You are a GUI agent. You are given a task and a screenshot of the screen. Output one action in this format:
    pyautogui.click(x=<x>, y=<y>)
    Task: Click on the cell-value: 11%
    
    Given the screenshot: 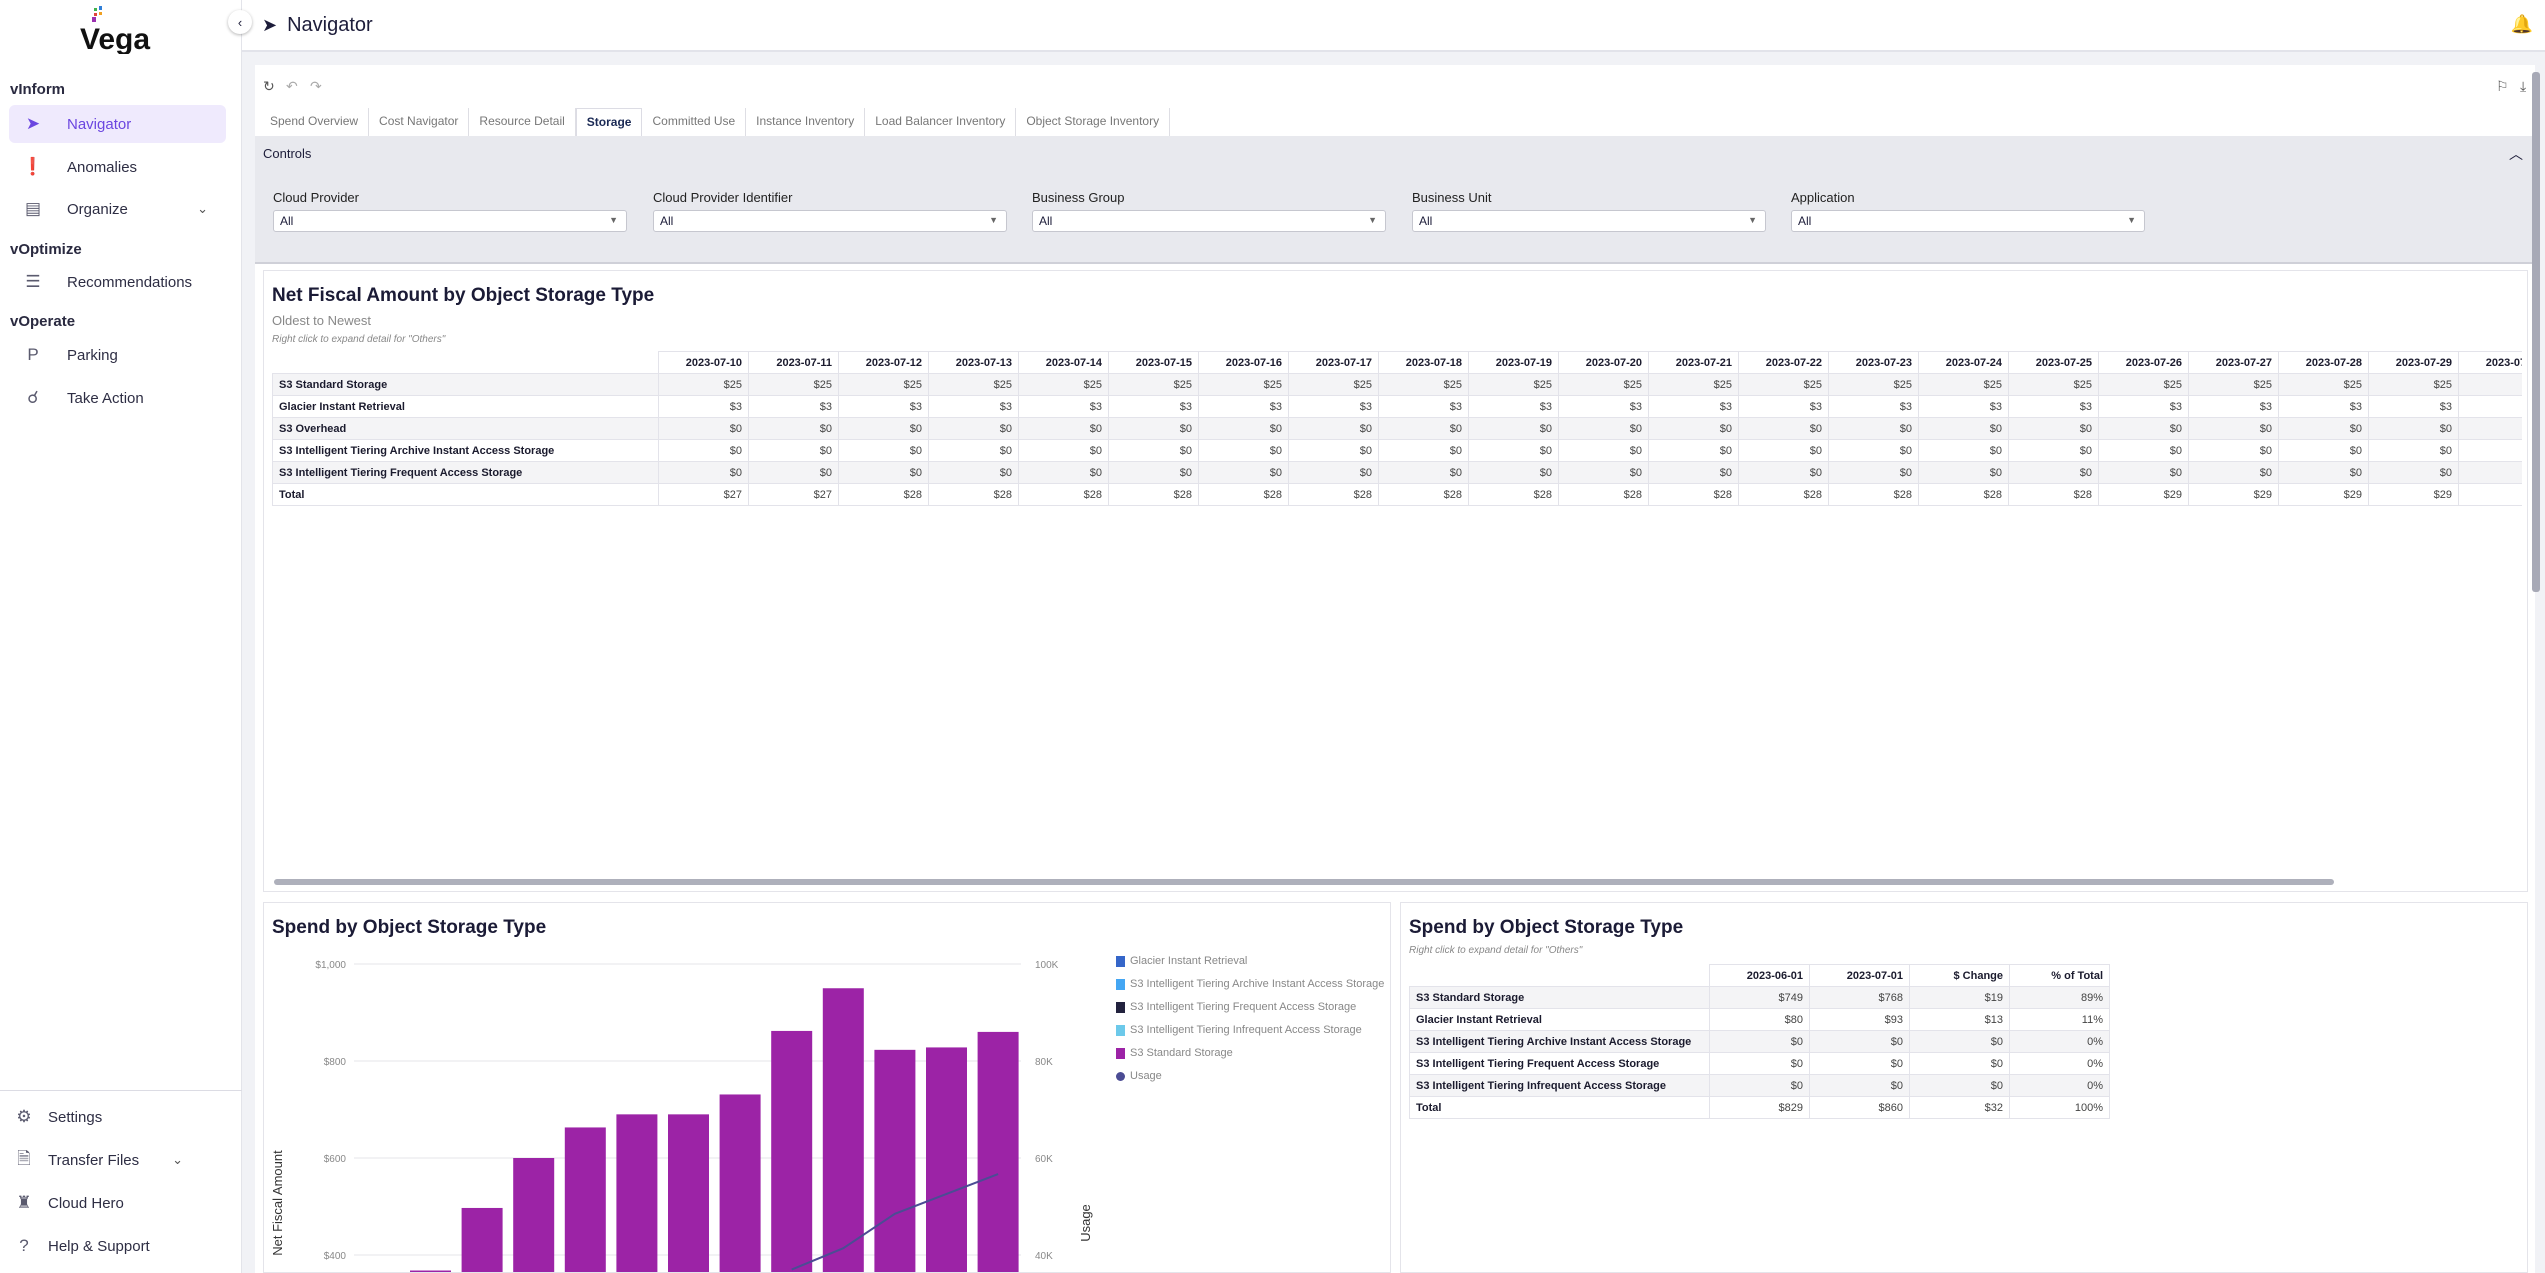 What is the action you would take?
    pyautogui.click(x=2059, y=1019)
    